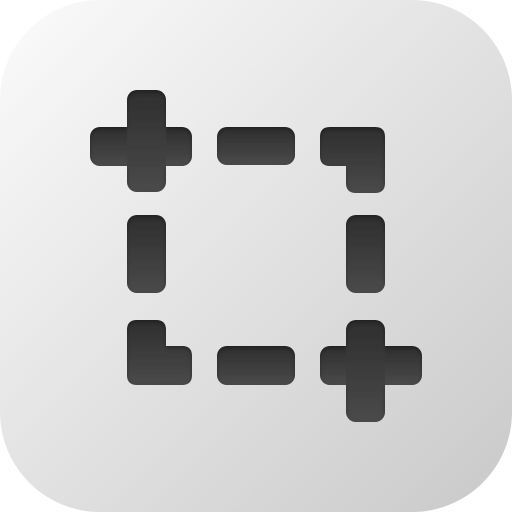  What do you see at coordinates (365, 371) in the screenshot?
I see `plus-icon-bottom-right-vertical` at bounding box center [365, 371].